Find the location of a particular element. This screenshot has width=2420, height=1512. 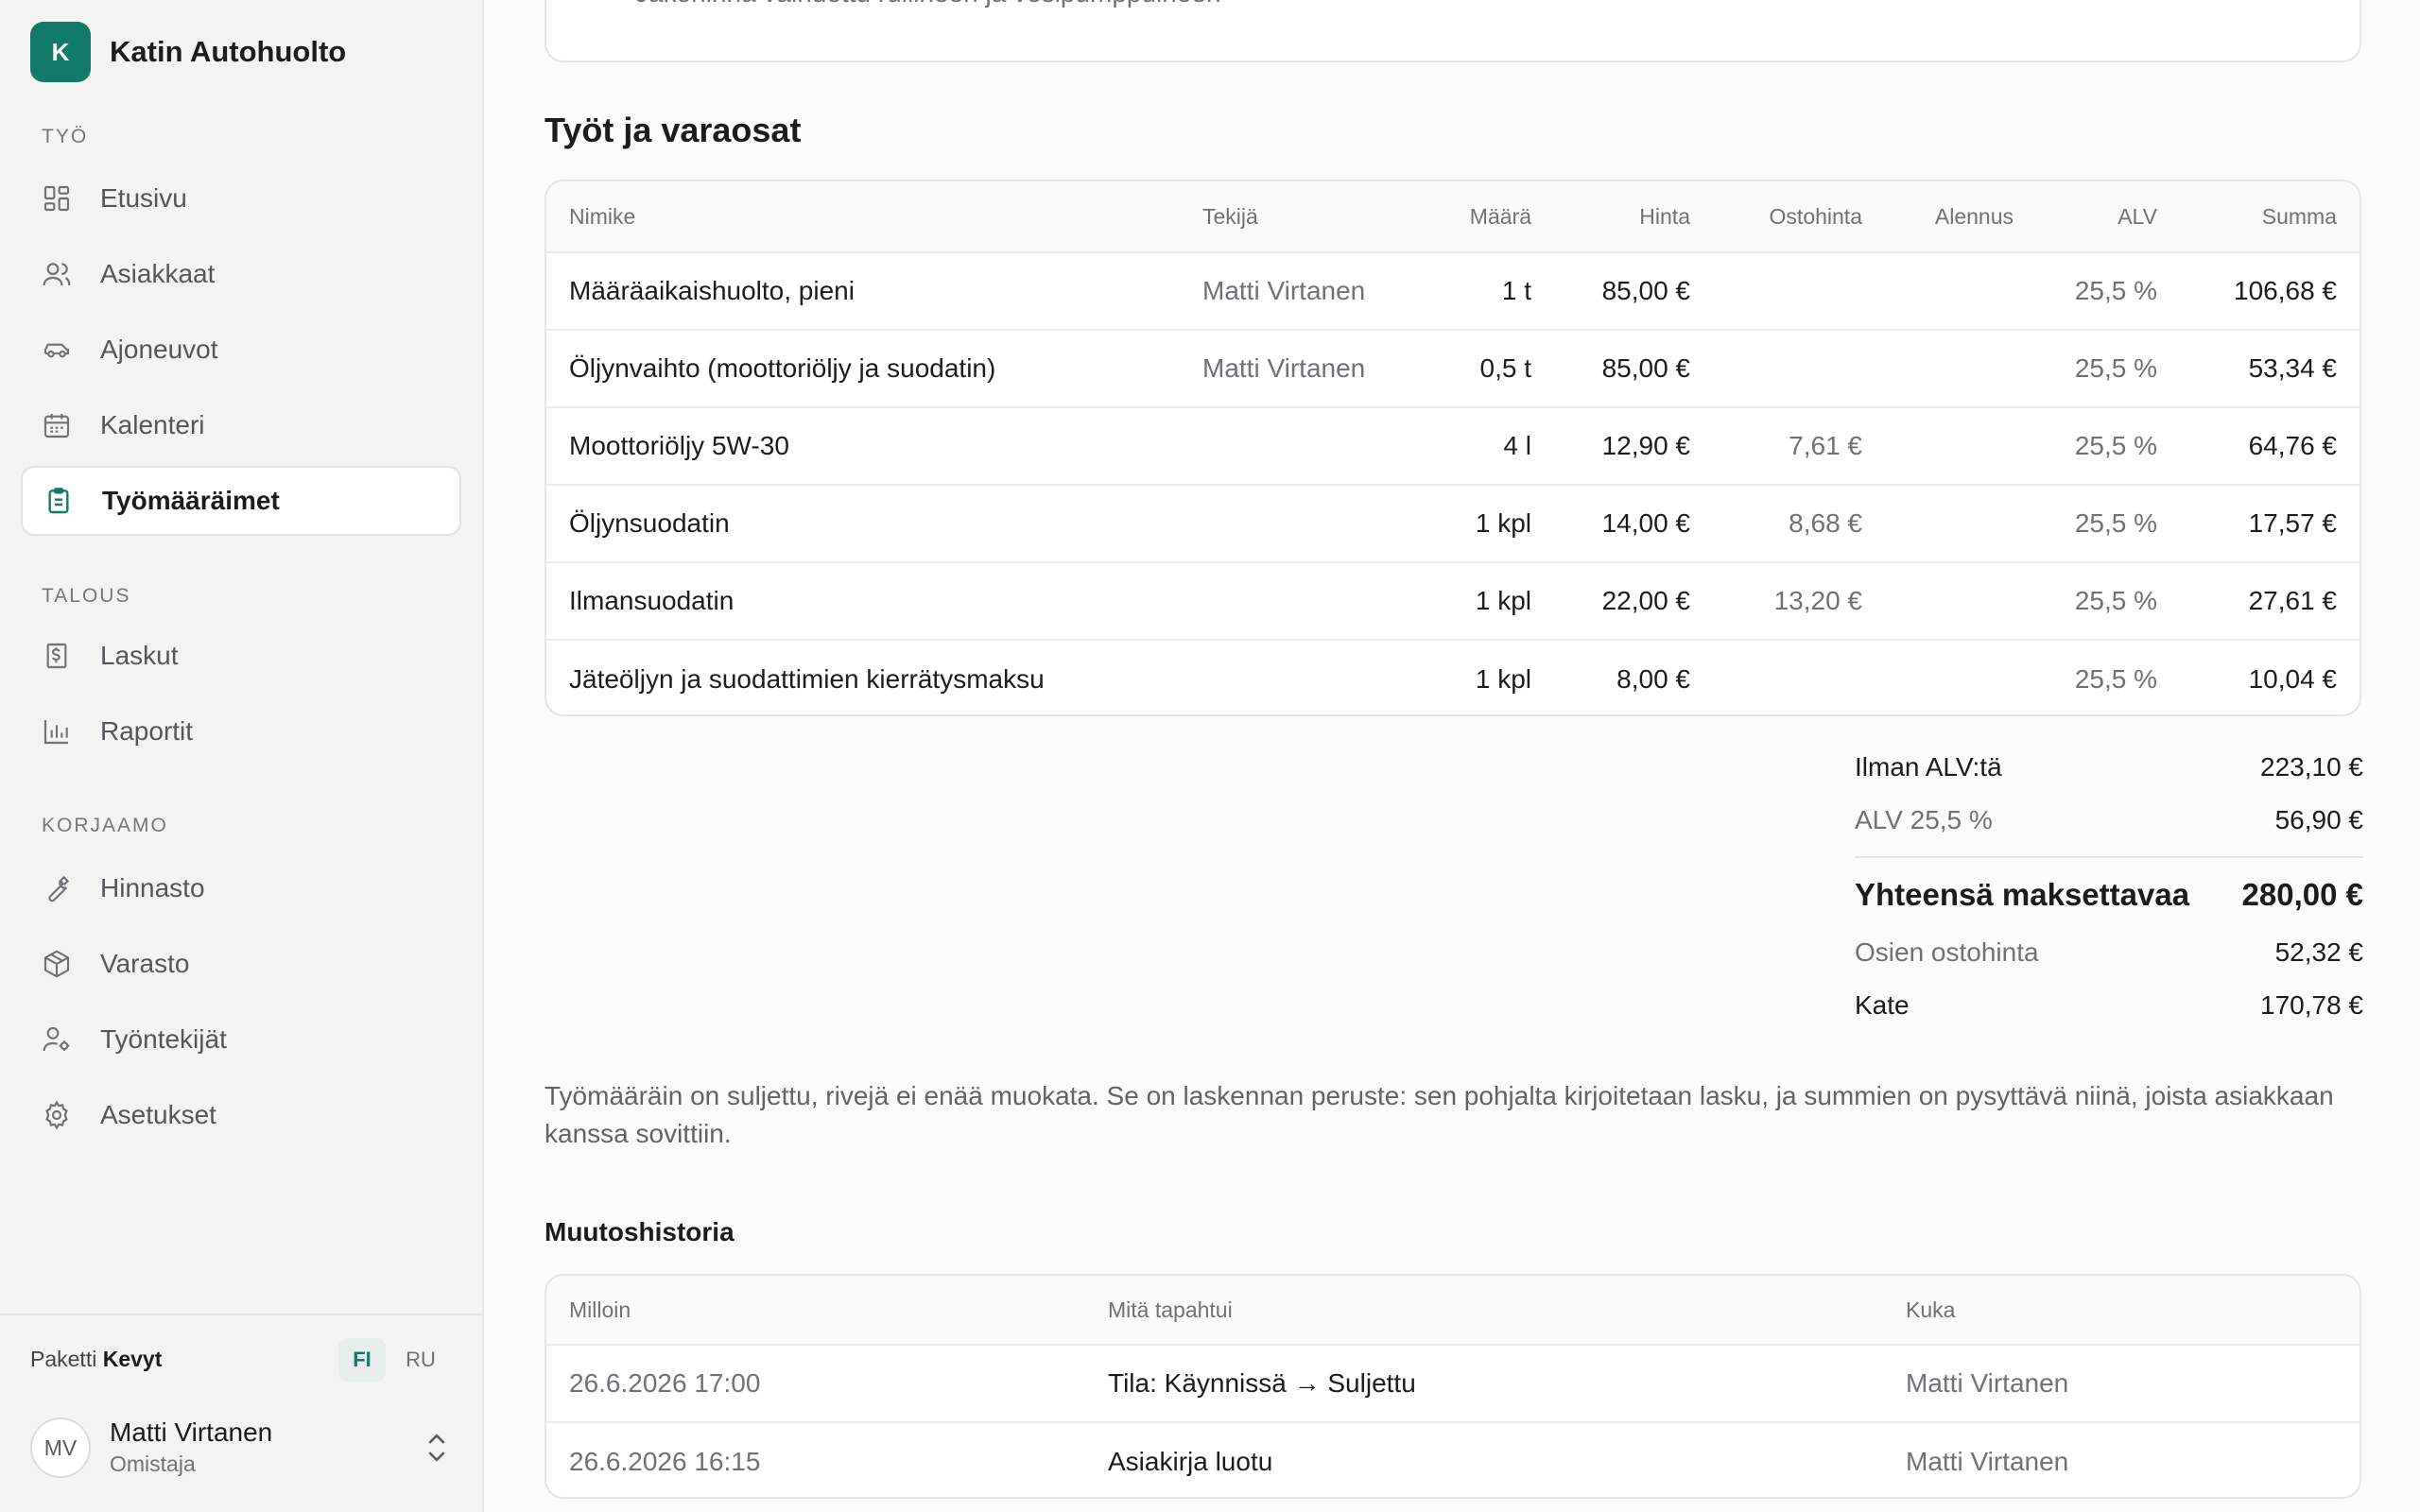

sidebar-item-tyomaaraimet: Työmääräimet is located at coordinates (241, 501).